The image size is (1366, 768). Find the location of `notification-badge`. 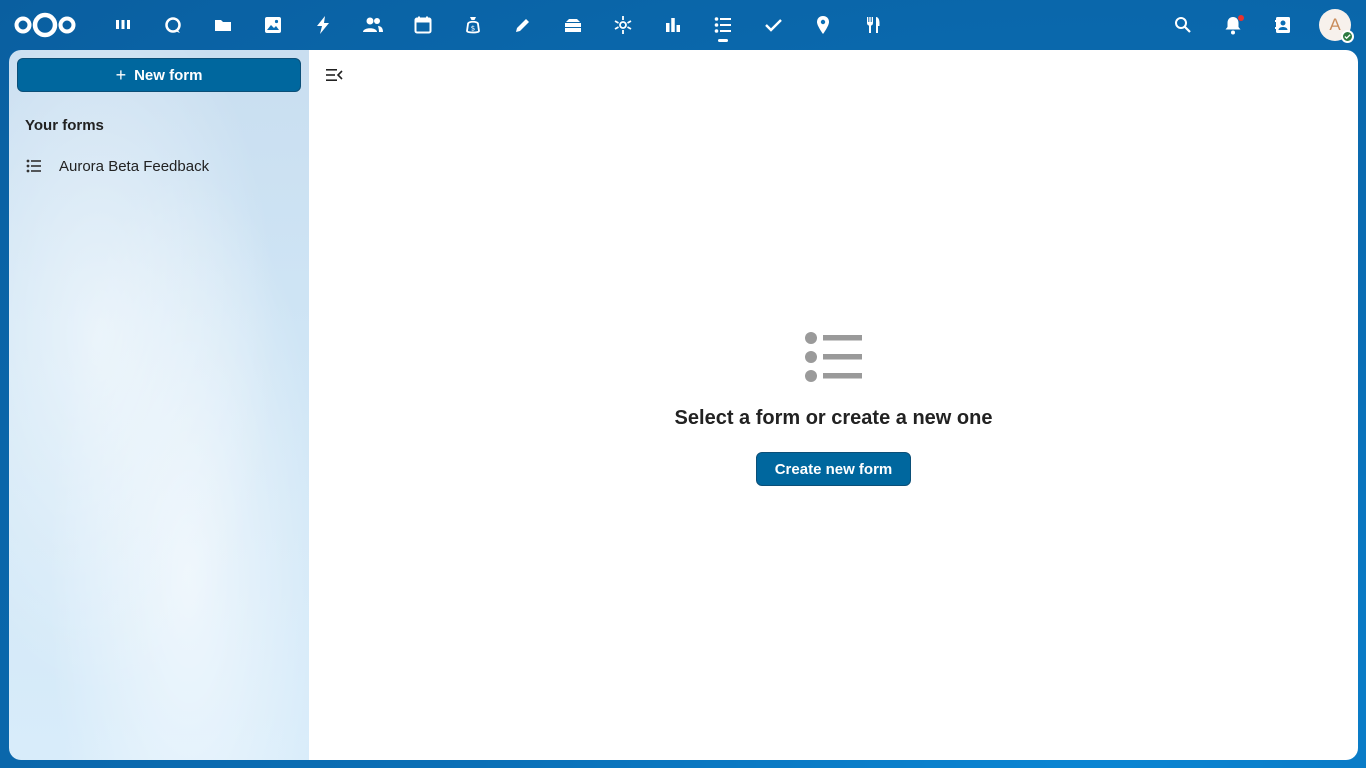

notification-badge is located at coordinates (1241, 18).